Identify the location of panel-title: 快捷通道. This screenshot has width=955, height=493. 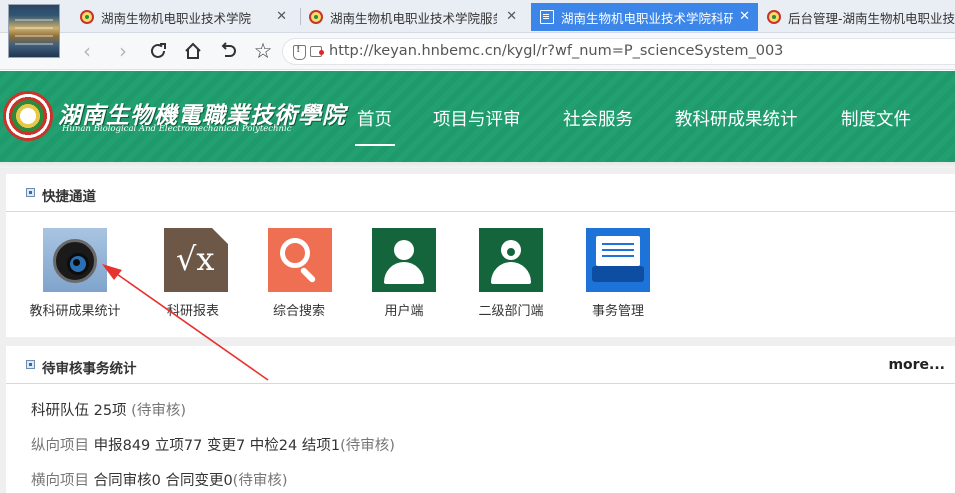
(69, 197).